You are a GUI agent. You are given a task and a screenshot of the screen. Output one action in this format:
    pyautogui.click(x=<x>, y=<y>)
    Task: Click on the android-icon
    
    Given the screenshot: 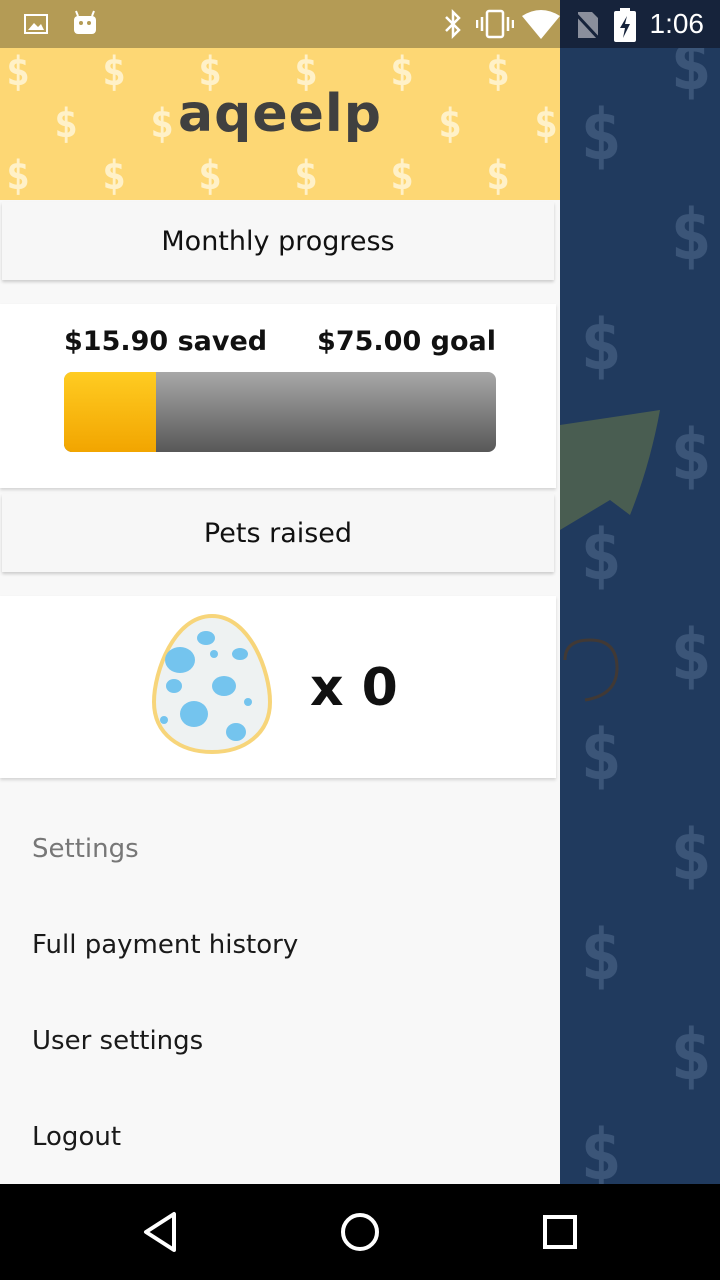 What is the action you would take?
    pyautogui.click(x=85, y=22)
    